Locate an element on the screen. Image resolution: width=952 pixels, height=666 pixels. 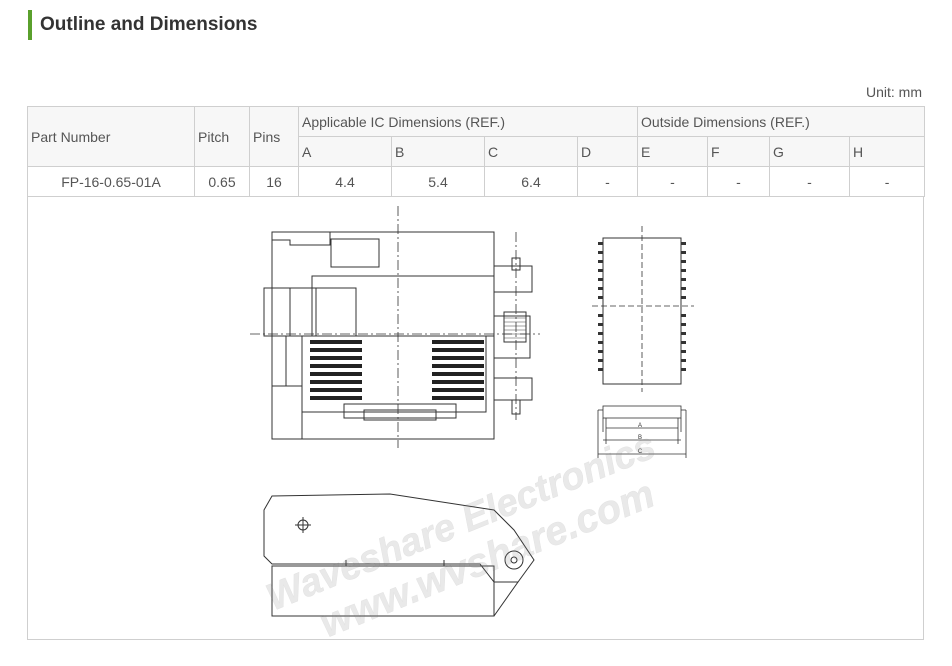
contact-pins-left is located at coordinates (336, 370).